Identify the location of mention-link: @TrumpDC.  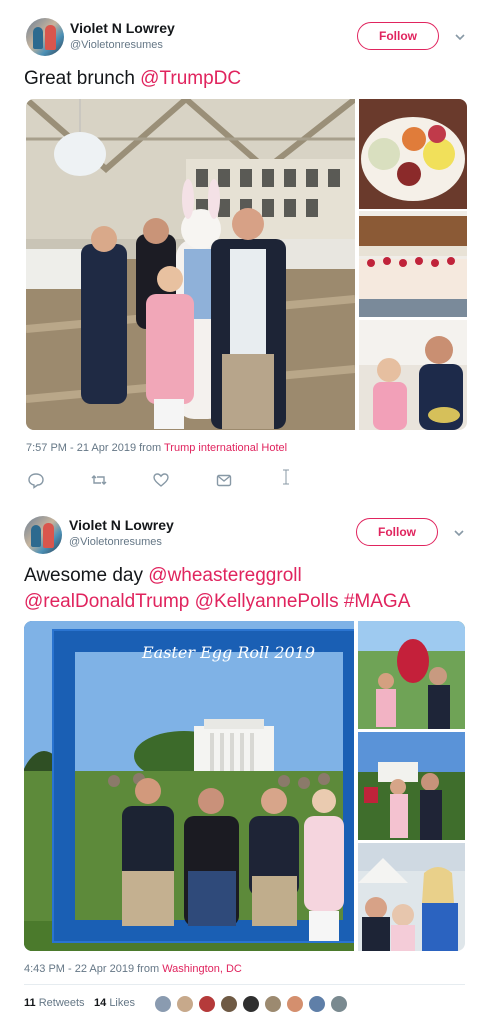
(190, 78).